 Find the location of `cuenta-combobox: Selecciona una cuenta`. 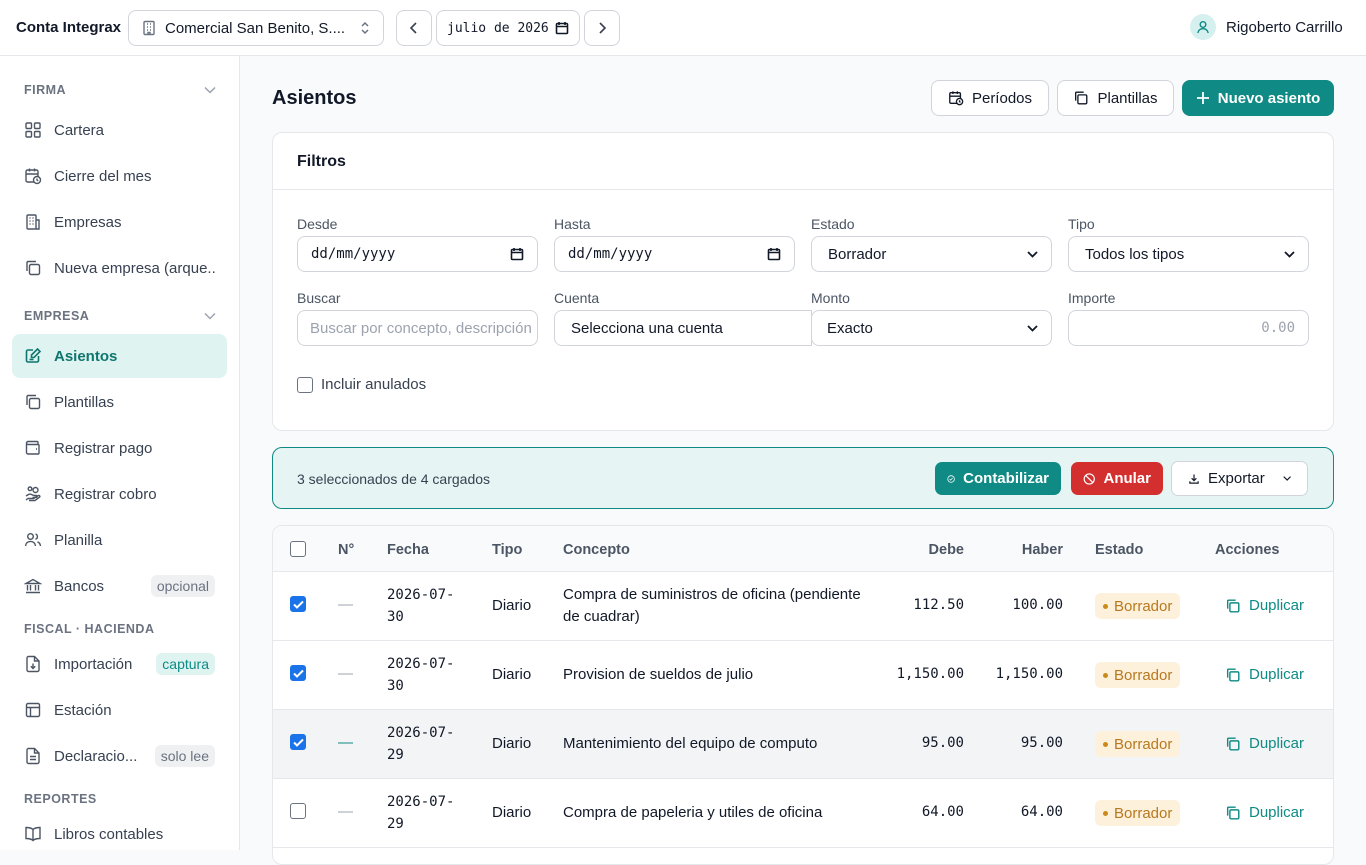

cuenta-combobox: Selecciona una cuenta is located at coordinates (683, 328).